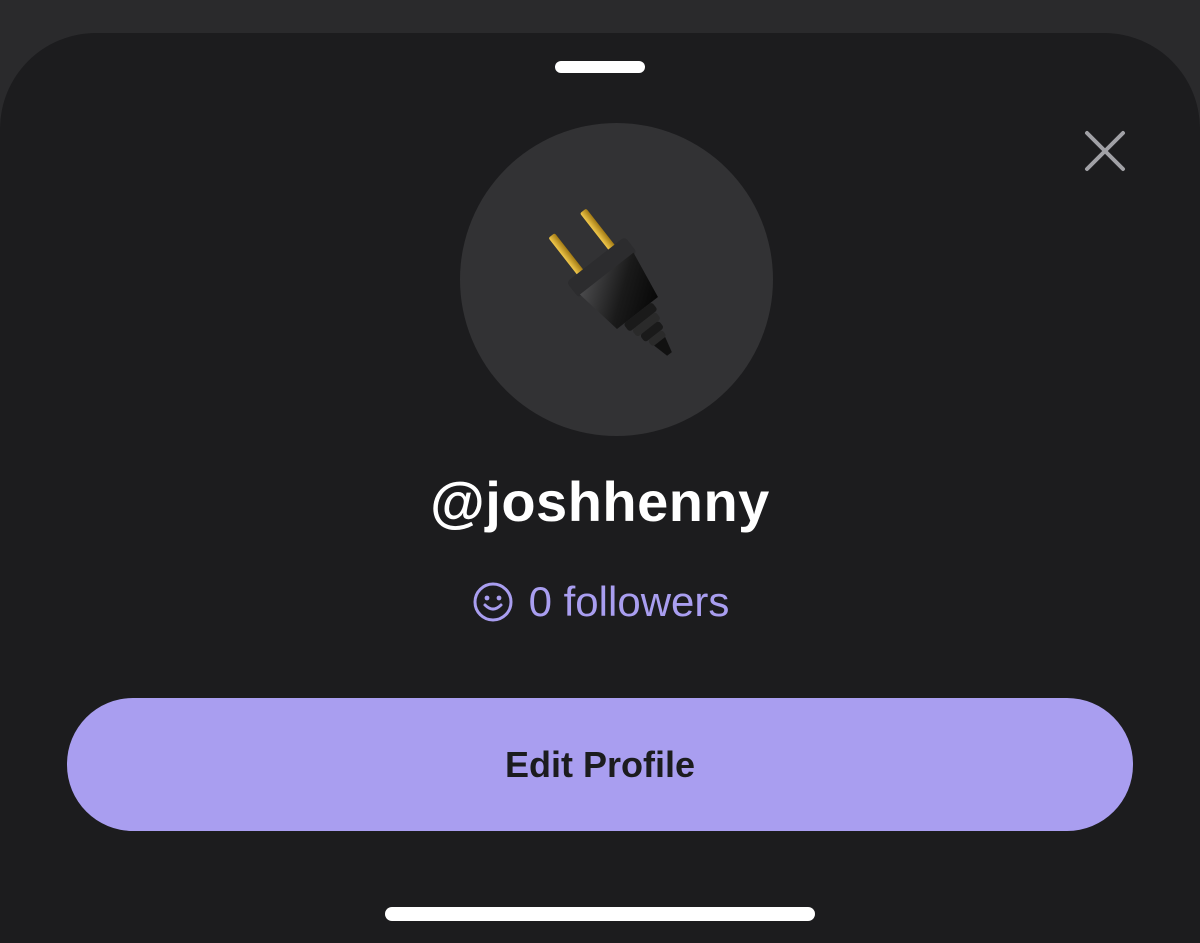 The width and height of the screenshot is (1200, 943). Describe the element at coordinates (600, 914) in the screenshot. I see `home-indicator` at that location.